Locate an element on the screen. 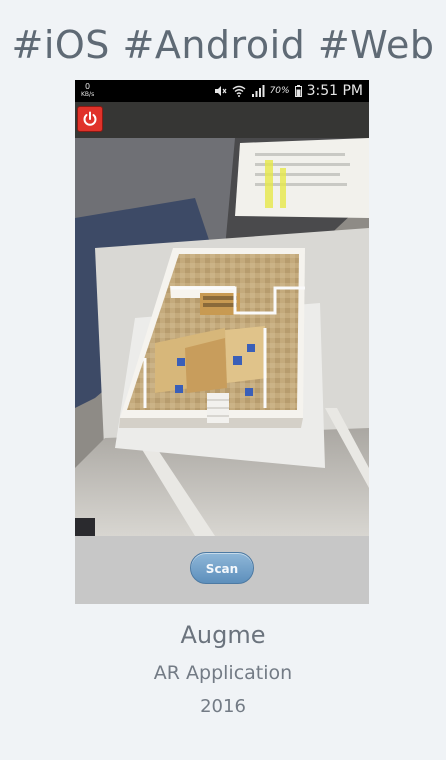  power-icon is located at coordinates (90, 118).